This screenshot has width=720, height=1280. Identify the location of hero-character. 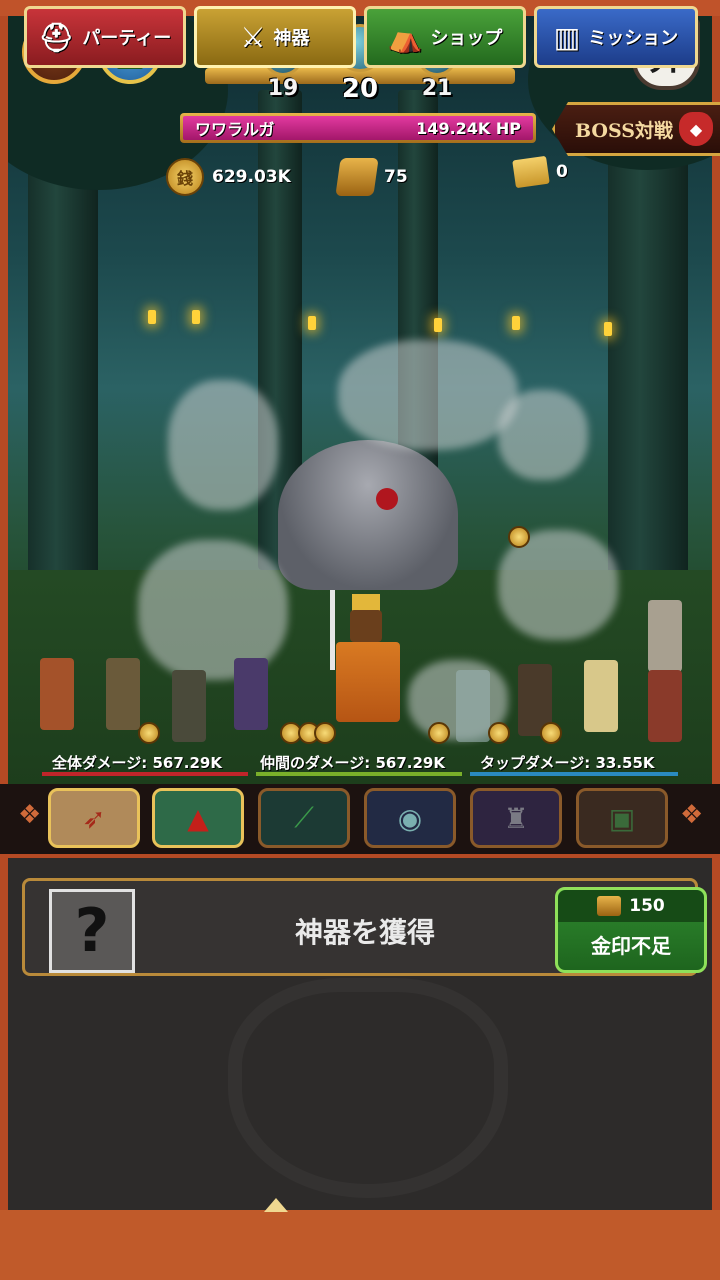
(367, 662).